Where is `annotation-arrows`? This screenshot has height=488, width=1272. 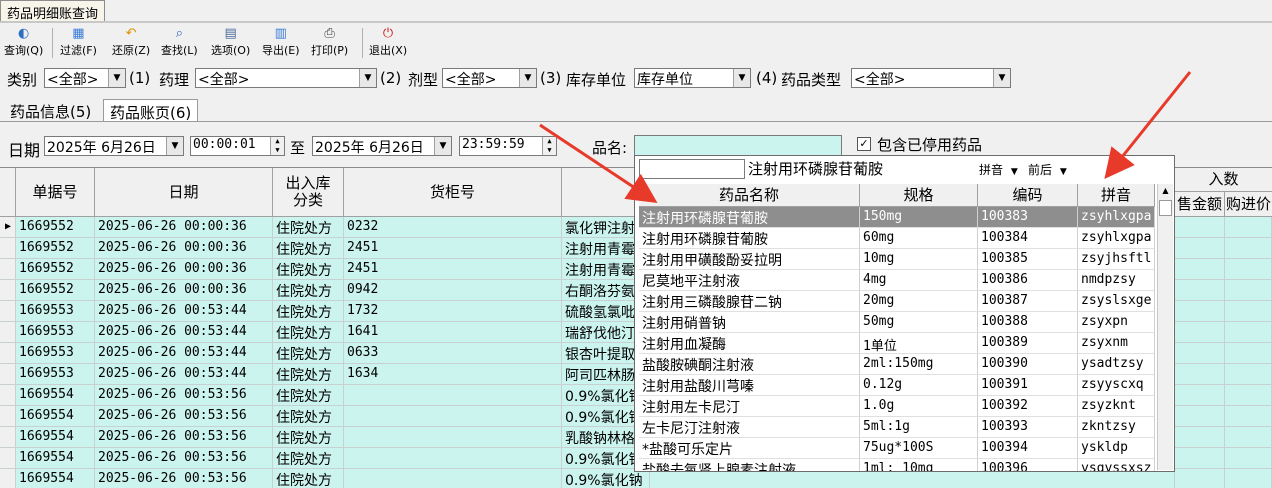
annotation-arrows is located at coordinates (865, 137).